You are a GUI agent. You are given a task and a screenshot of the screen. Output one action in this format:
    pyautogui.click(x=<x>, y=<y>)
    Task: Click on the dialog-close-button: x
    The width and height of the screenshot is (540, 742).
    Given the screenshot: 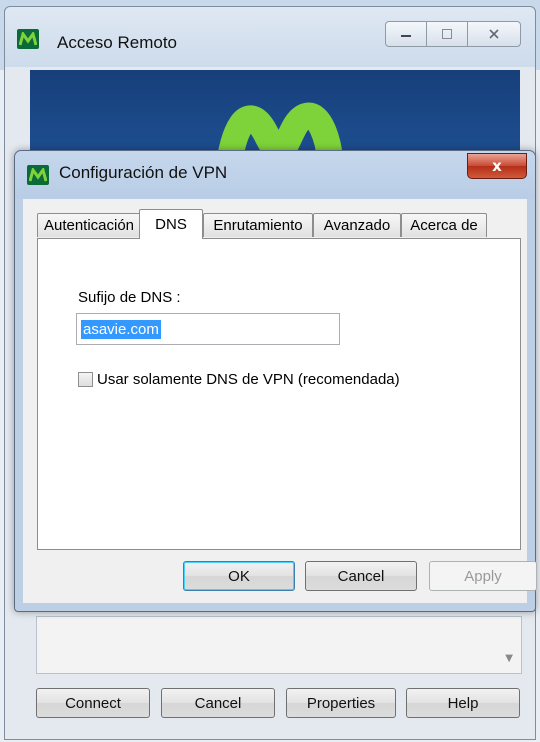 What is the action you would take?
    pyautogui.click(x=497, y=166)
    